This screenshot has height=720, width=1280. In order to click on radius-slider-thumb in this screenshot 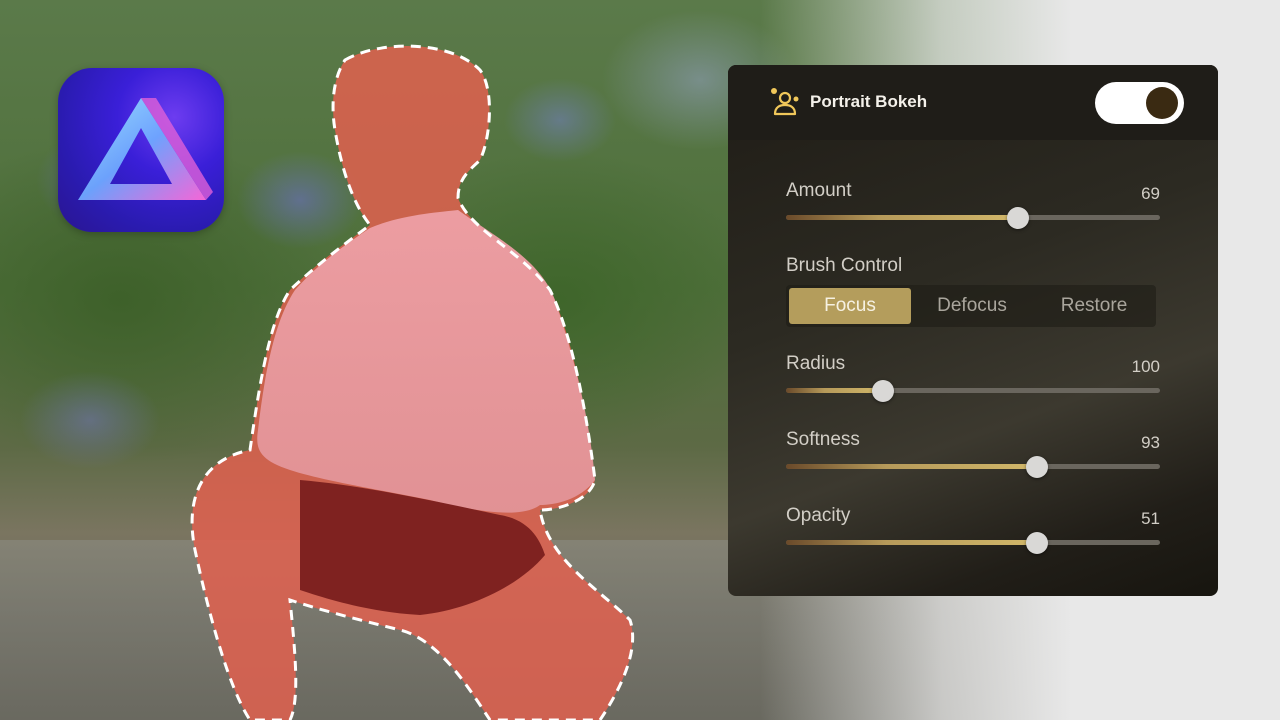, I will do `click(883, 390)`.